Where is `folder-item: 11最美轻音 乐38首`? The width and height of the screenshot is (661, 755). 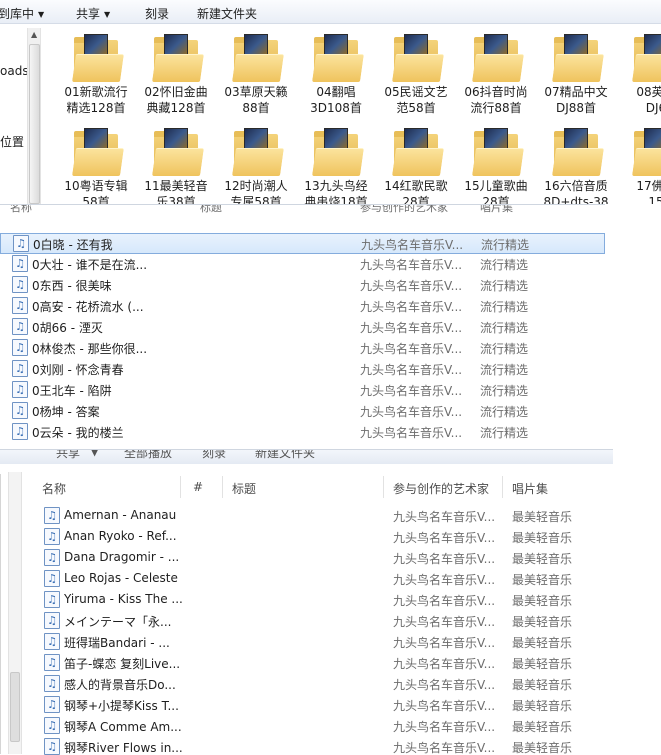
folder-item: 11最美轻音 乐38首 is located at coordinates (176, 164).